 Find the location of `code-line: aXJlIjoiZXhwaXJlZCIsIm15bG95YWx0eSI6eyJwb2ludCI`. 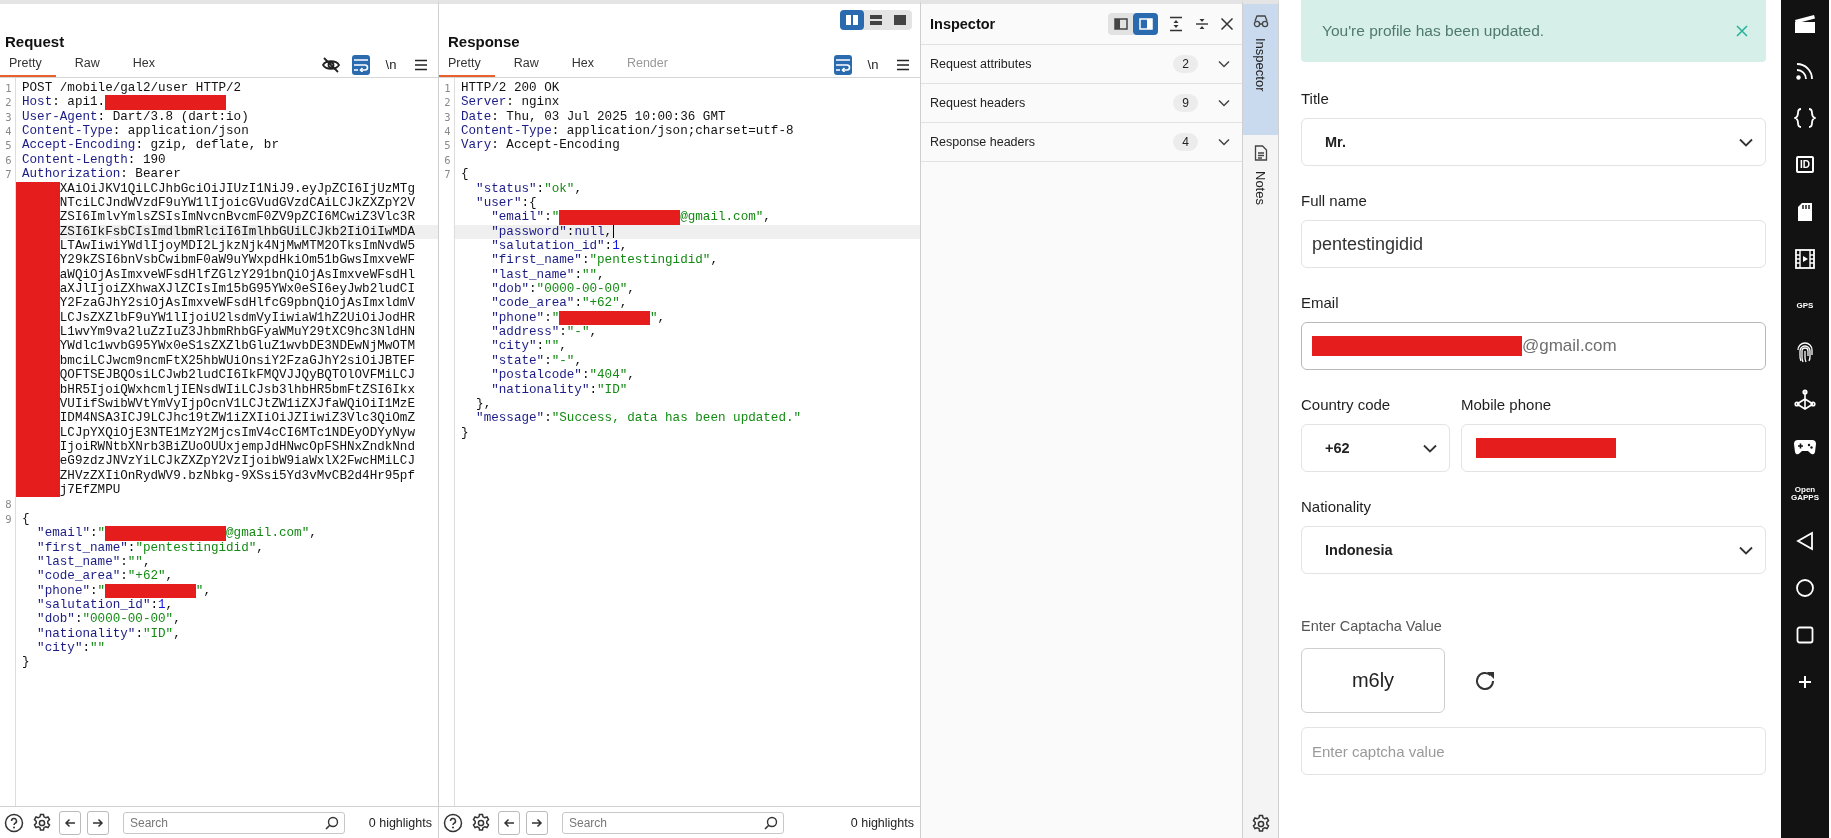

code-line: aXJlIjoiZXhwaXJlZCIsIm15bG95YWx0eSI6eyJwb2ludCI is located at coordinates (227, 289).